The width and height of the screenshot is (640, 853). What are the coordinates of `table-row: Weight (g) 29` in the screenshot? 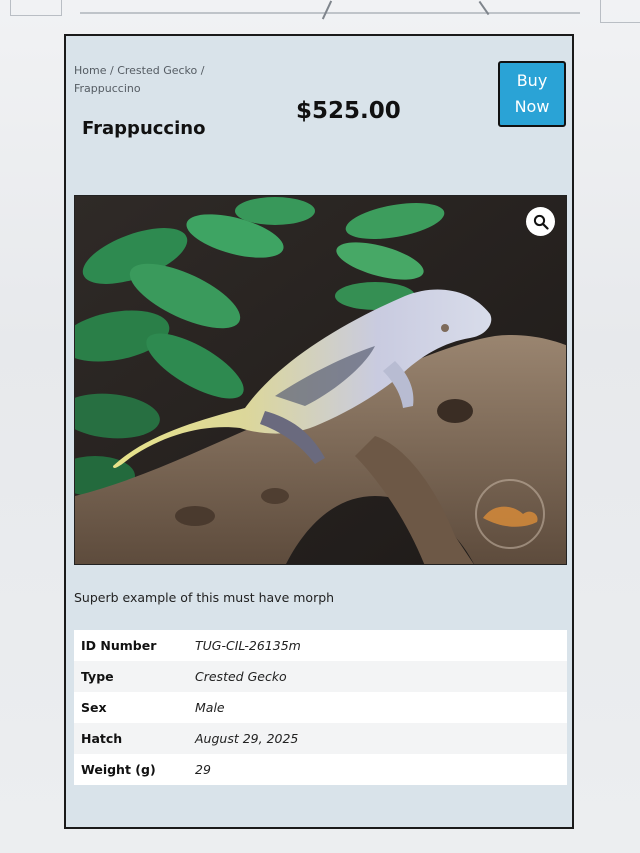 It's located at (320, 769).